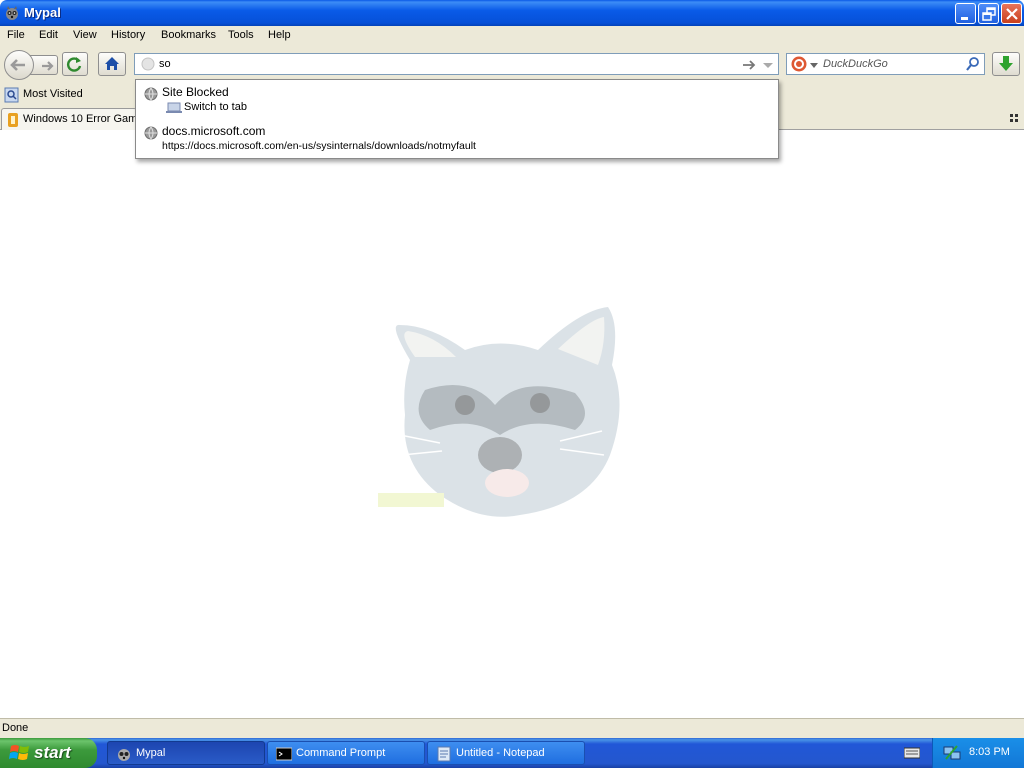 This screenshot has width=1024, height=768. Describe the element at coordinates (814, 66) in the screenshot. I see `engine-dropdown-icon` at that location.